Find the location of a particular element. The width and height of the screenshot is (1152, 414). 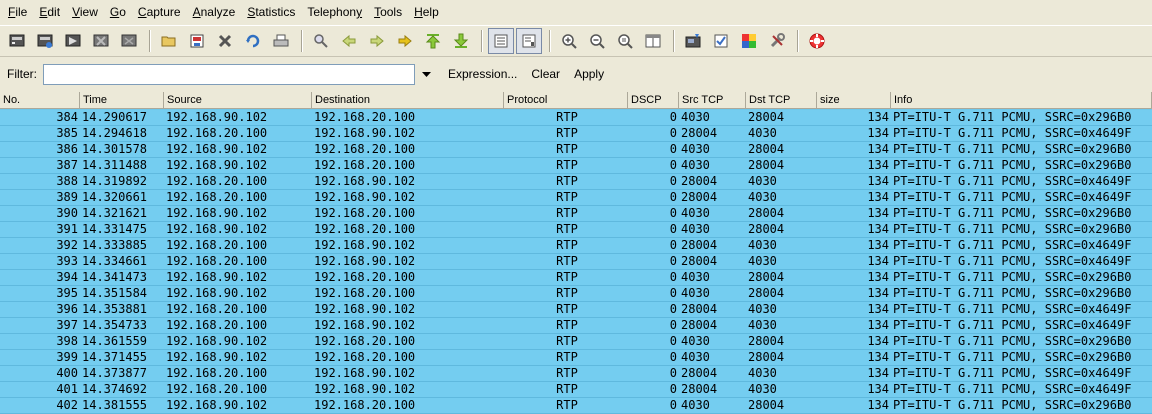

auto-scroll-icon is located at coordinates (529, 41).